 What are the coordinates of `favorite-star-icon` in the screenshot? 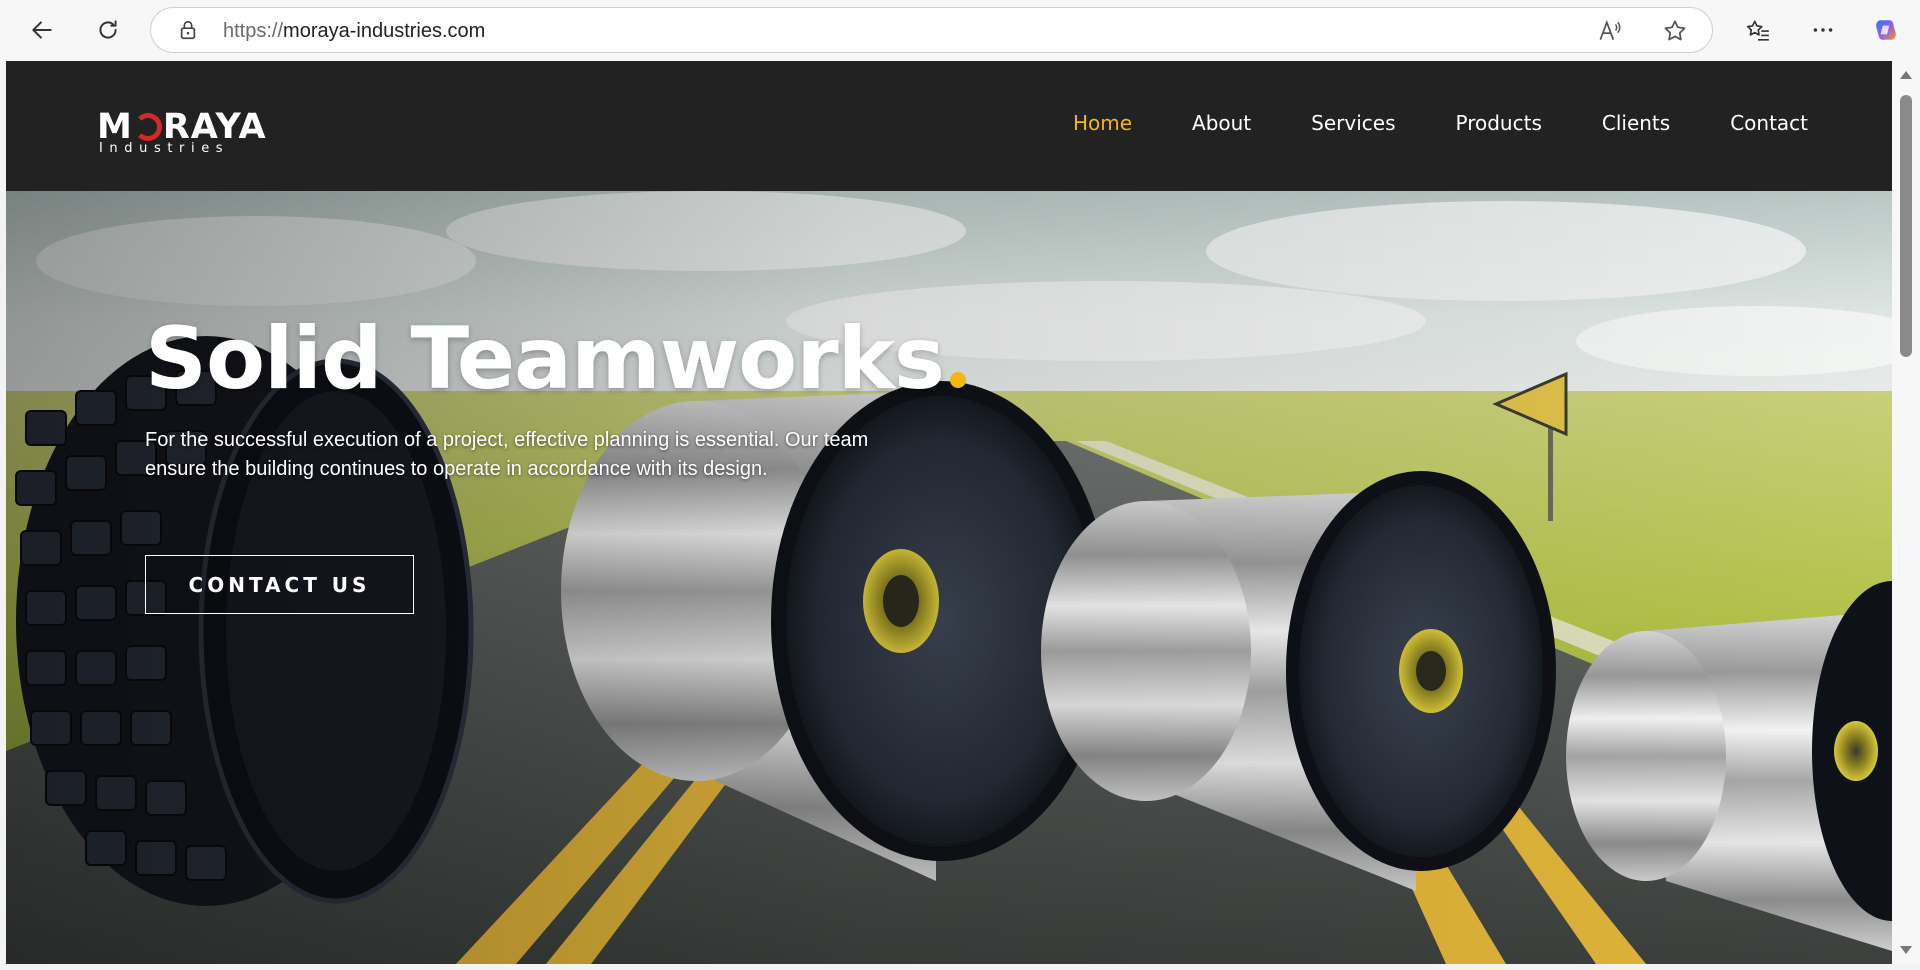 It's located at (1675, 31).